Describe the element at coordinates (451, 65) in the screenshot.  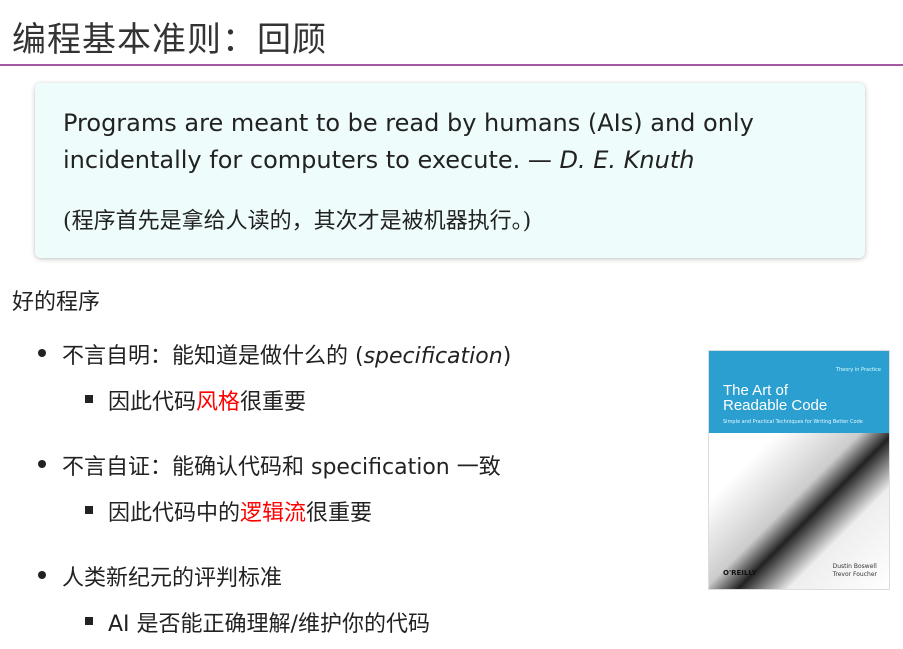
I see `title-divider` at that location.